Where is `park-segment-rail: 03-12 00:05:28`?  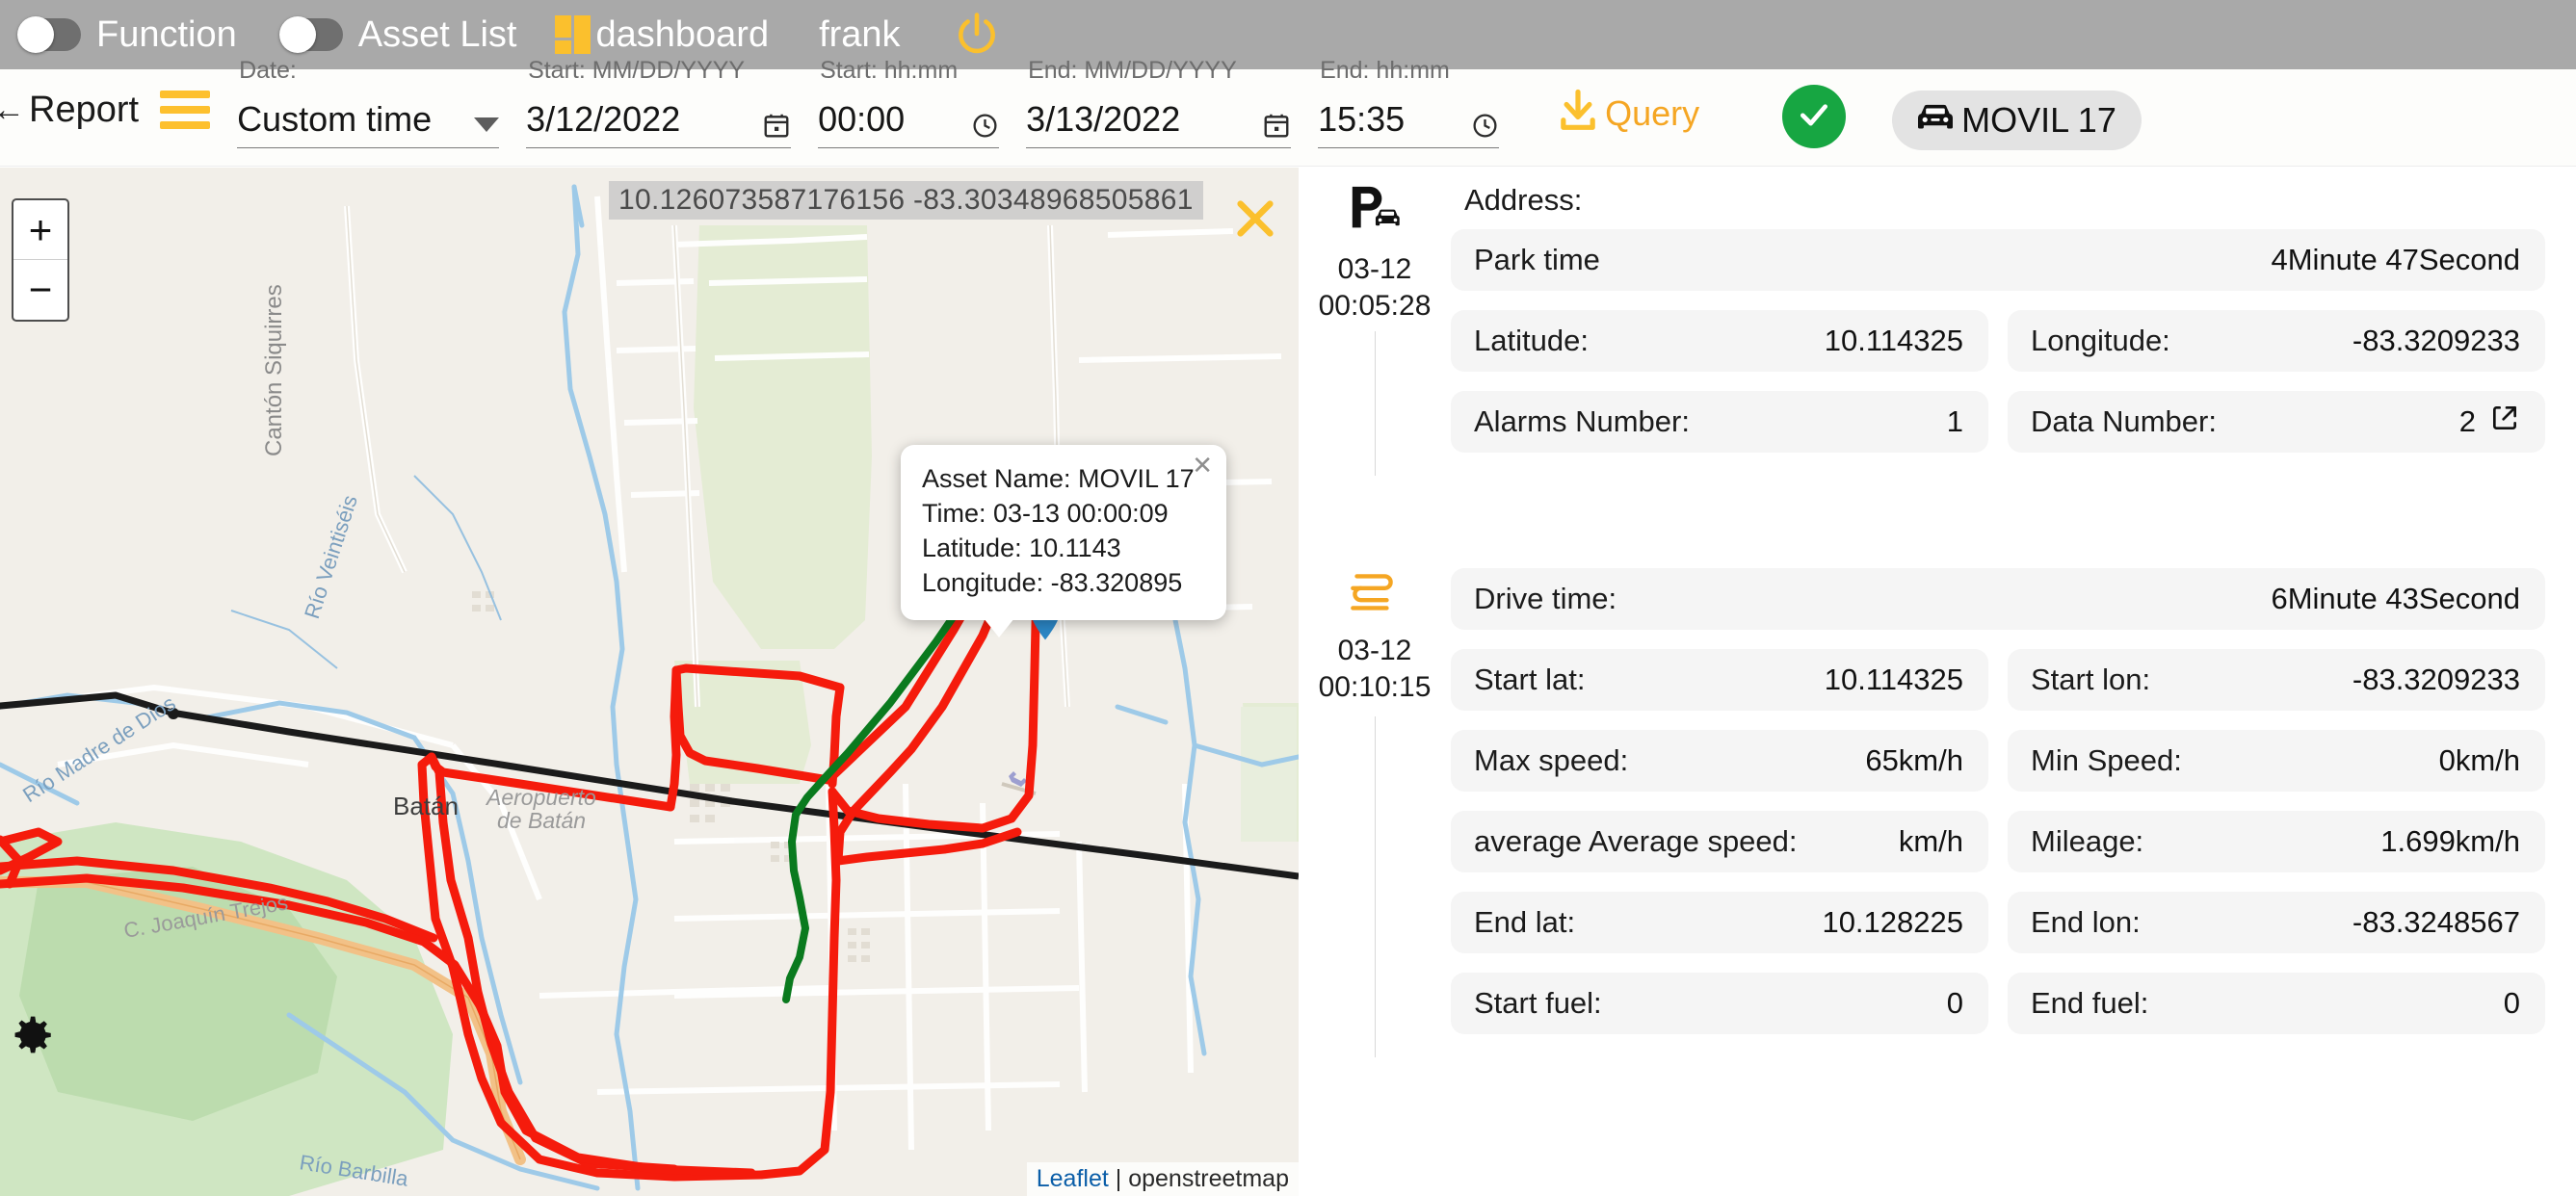 park-segment-rail: 03-12 00:05:28 is located at coordinates (1375, 326).